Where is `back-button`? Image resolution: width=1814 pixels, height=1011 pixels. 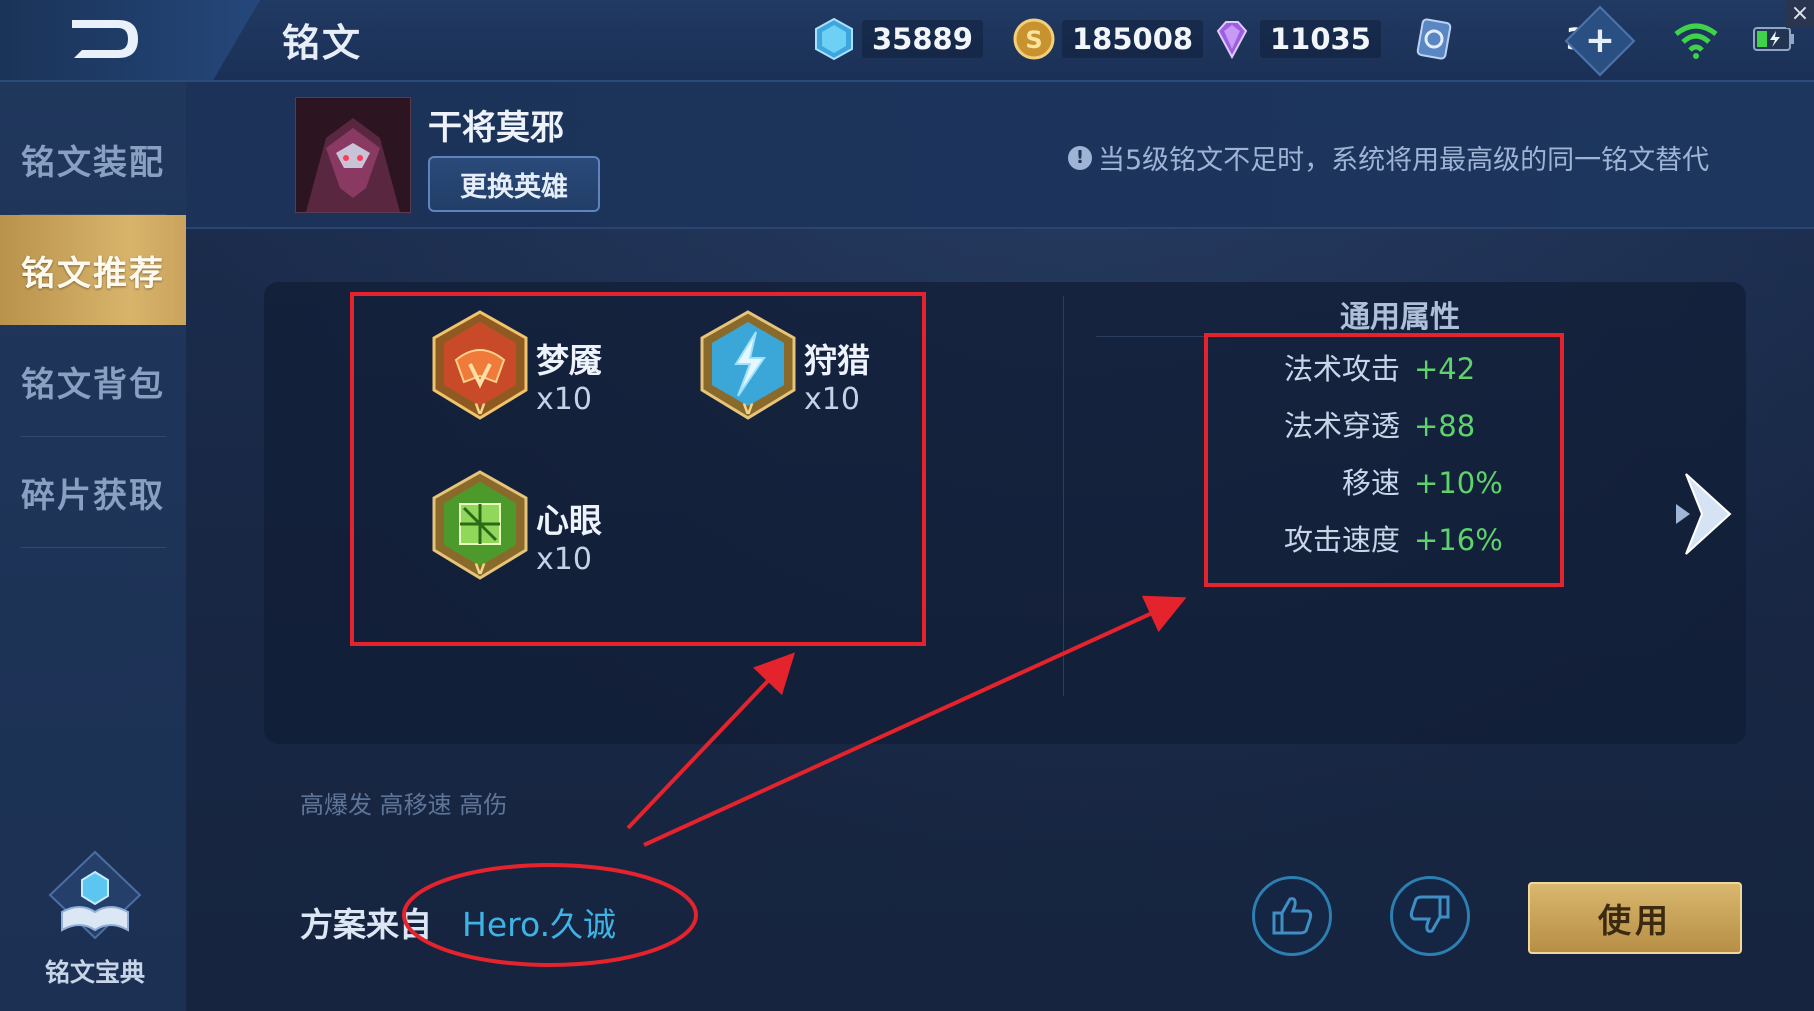
back-button is located at coordinates (130, 40).